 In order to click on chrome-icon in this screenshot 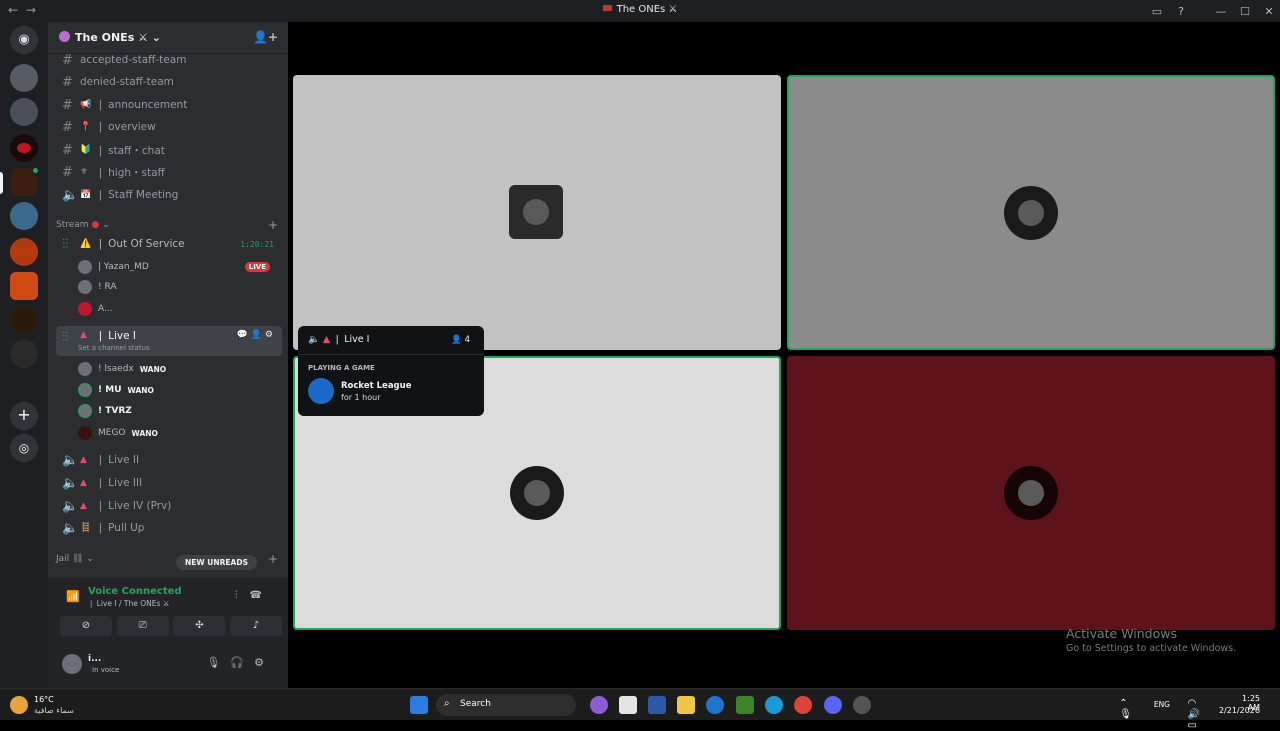, I will do `click(803, 705)`.